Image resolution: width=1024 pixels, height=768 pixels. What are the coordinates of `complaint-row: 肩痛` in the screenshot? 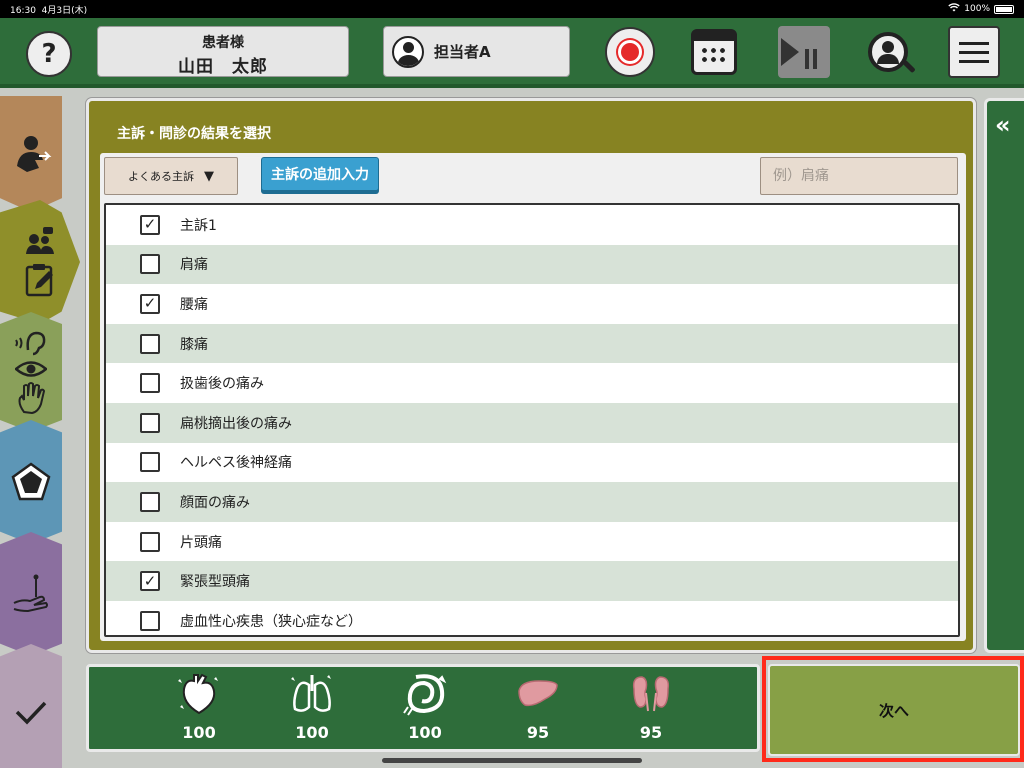 It's located at (532, 264).